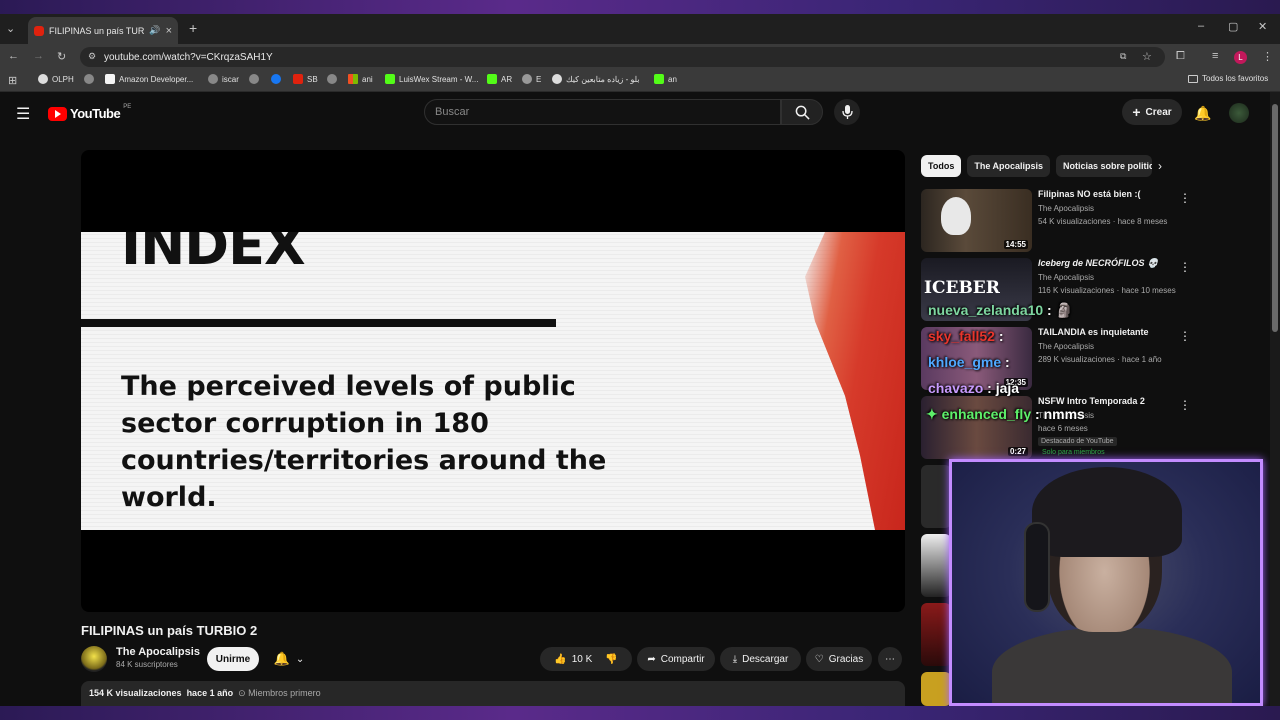  Describe the element at coordinates (89, 112) in the screenshot. I see `youtube-logo: YouTube PE` at that location.